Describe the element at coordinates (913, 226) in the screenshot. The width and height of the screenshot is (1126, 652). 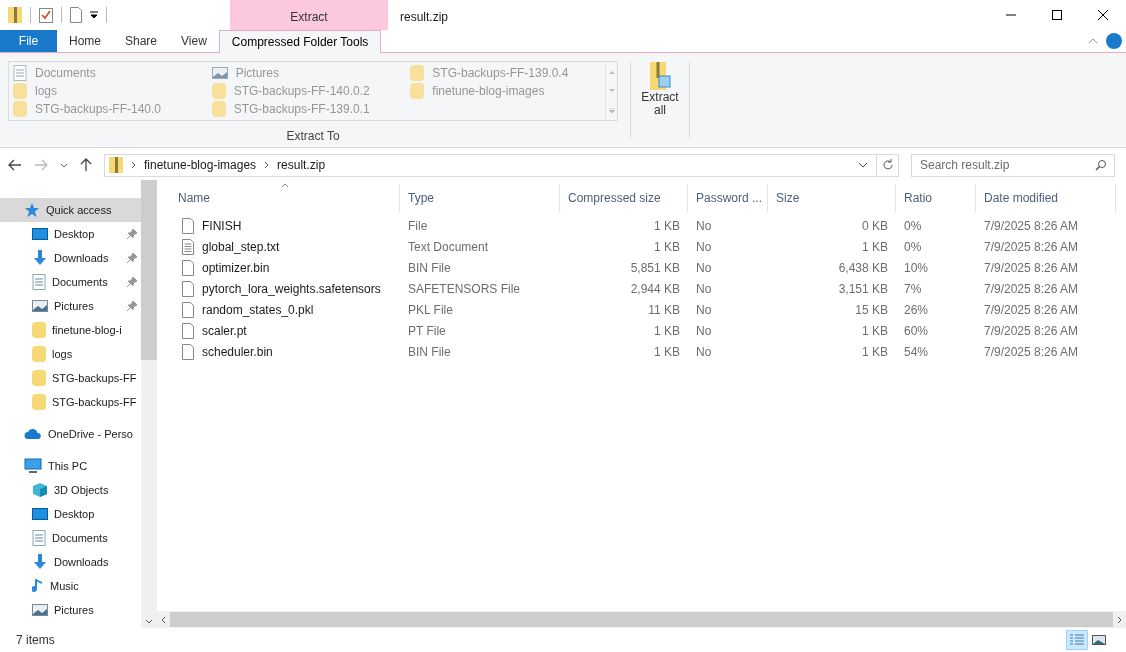
I see `table-cell-text: 0%` at that location.